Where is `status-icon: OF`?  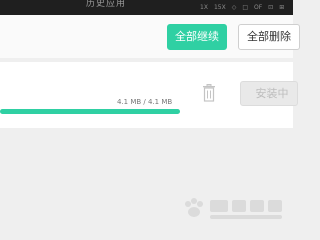
status-icon: OF is located at coordinates (258, 7).